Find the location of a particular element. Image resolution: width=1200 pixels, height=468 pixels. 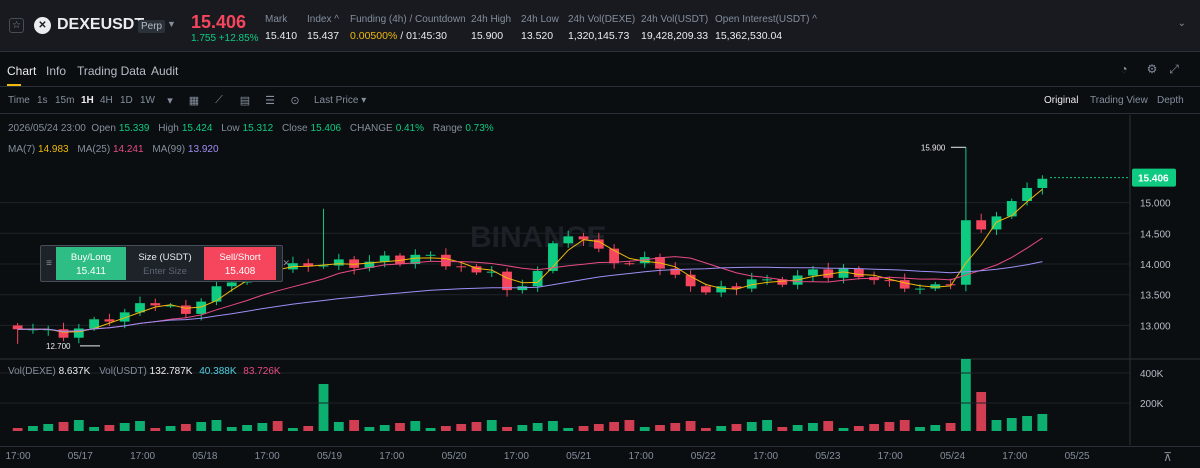

interval-1s: 1s is located at coordinates (42, 100).